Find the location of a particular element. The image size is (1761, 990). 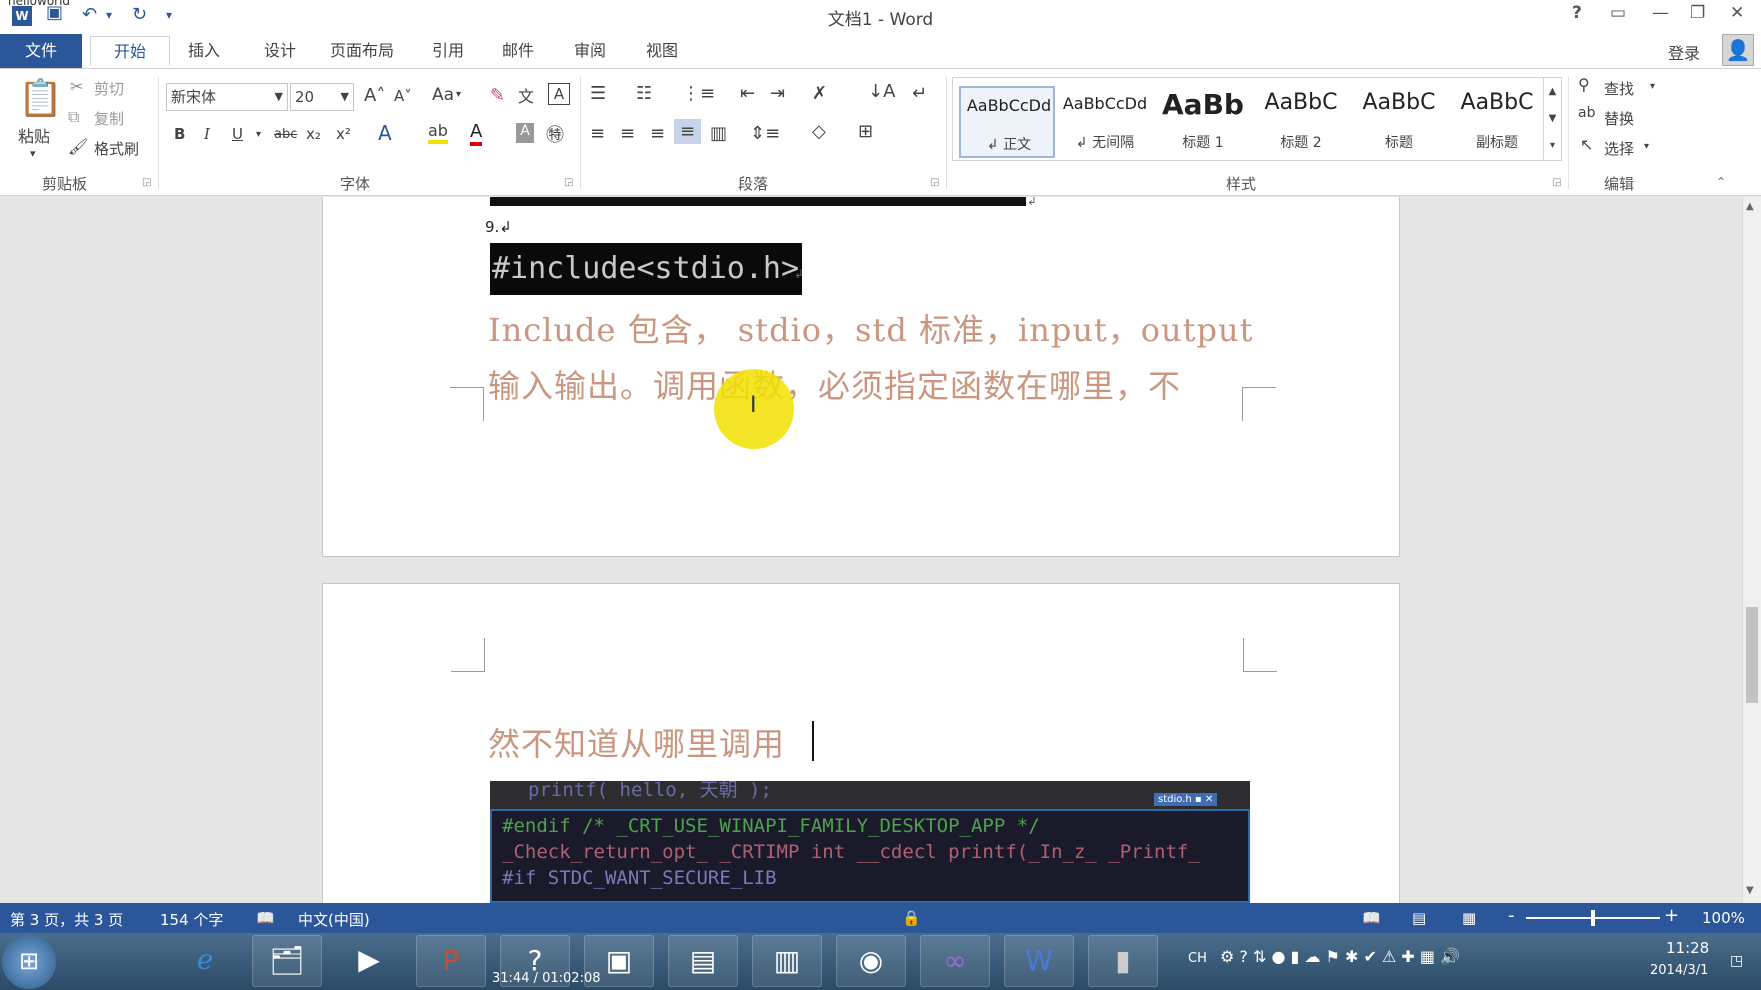

decrease-indent-icon: ⇤ is located at coordinates (747, 93).